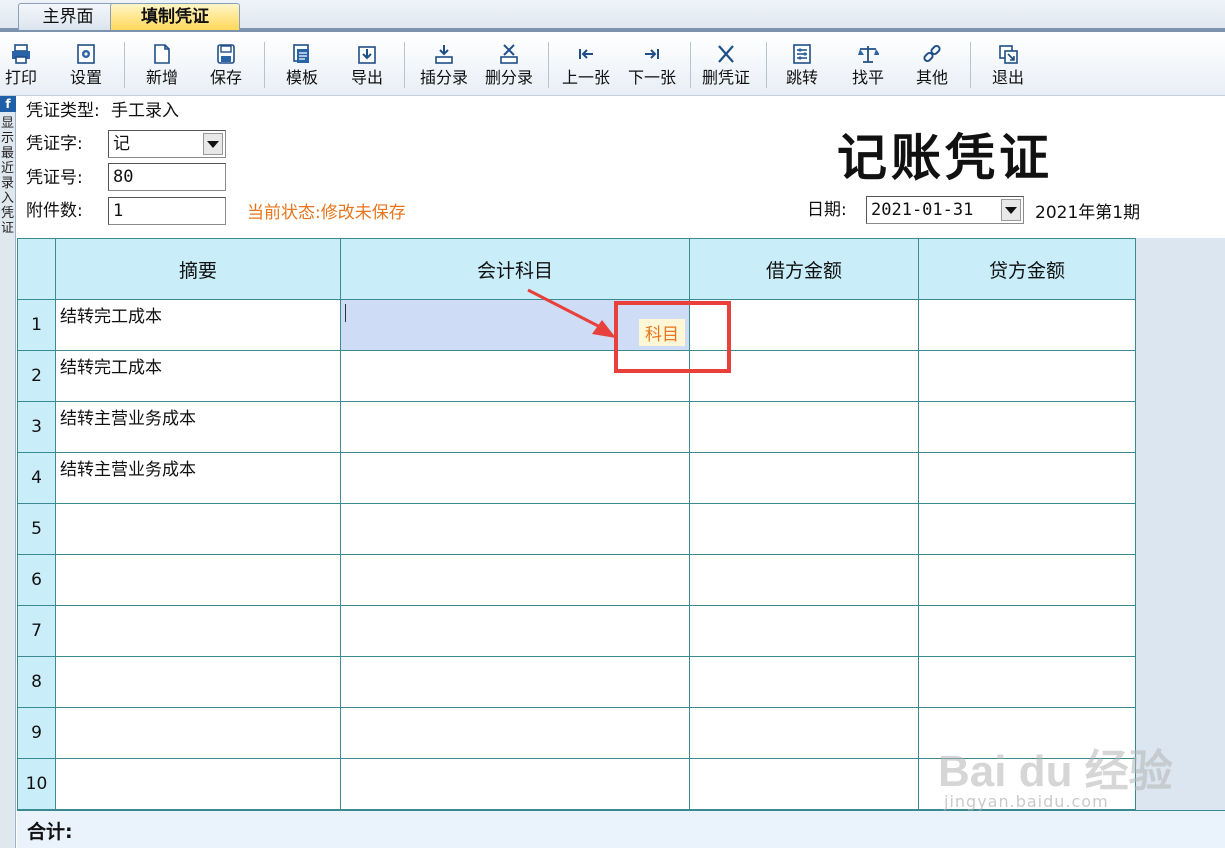 This screenshot has height=848, width=1225. Describe the element at coordinates (302, 66) in the screenshot. I see `template-button: 模板` at that location.